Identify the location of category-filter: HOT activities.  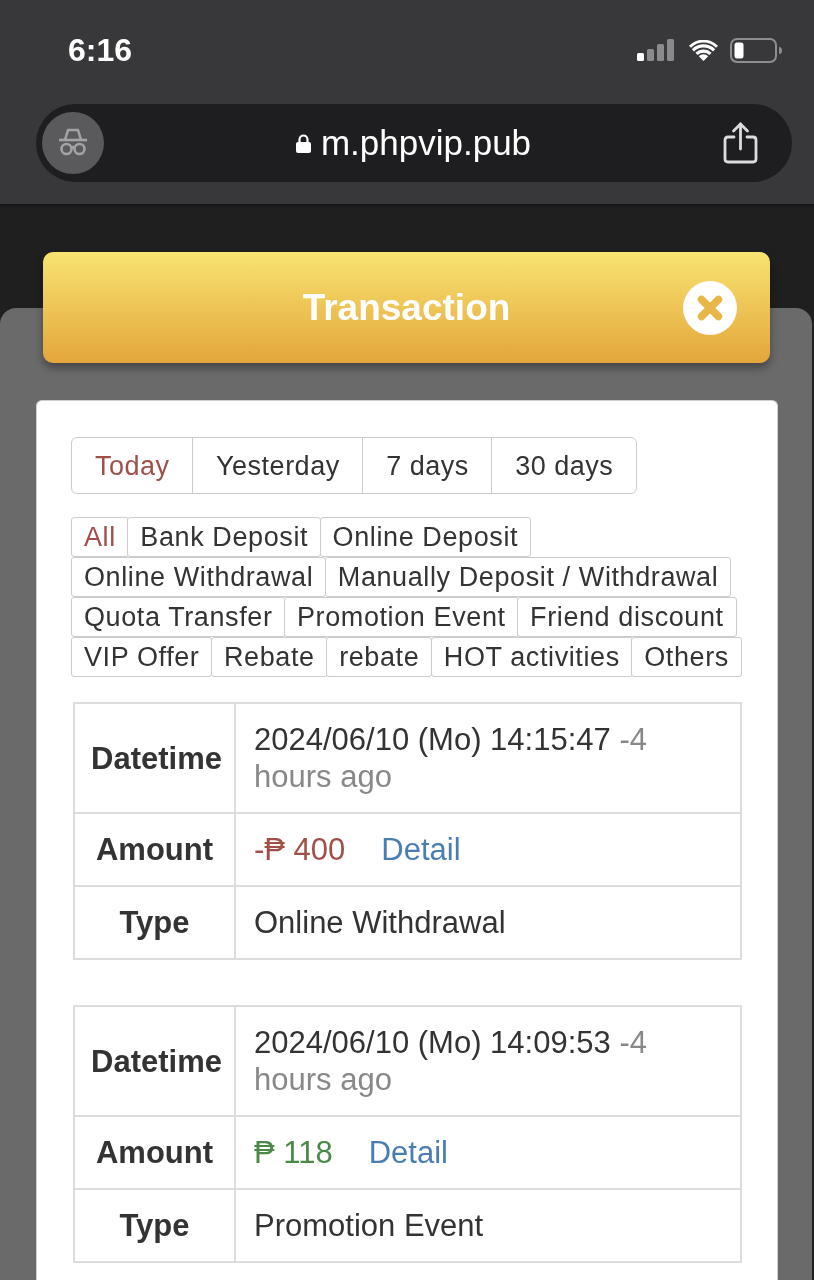
(531, 657).